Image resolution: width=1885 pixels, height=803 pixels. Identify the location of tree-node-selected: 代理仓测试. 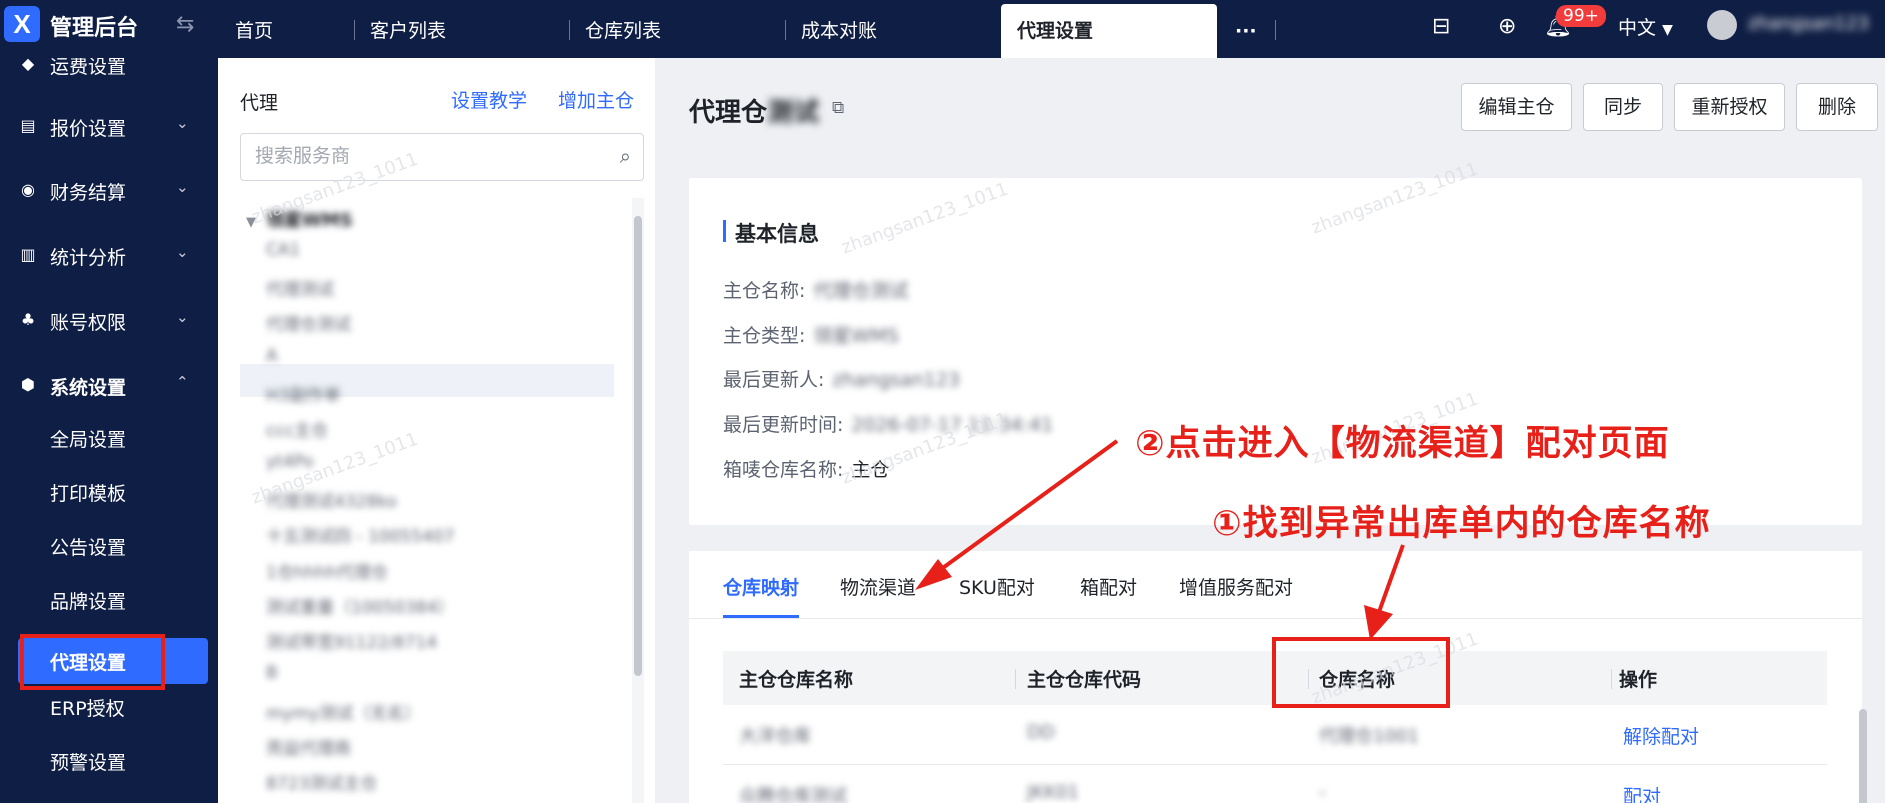
(308, 322).